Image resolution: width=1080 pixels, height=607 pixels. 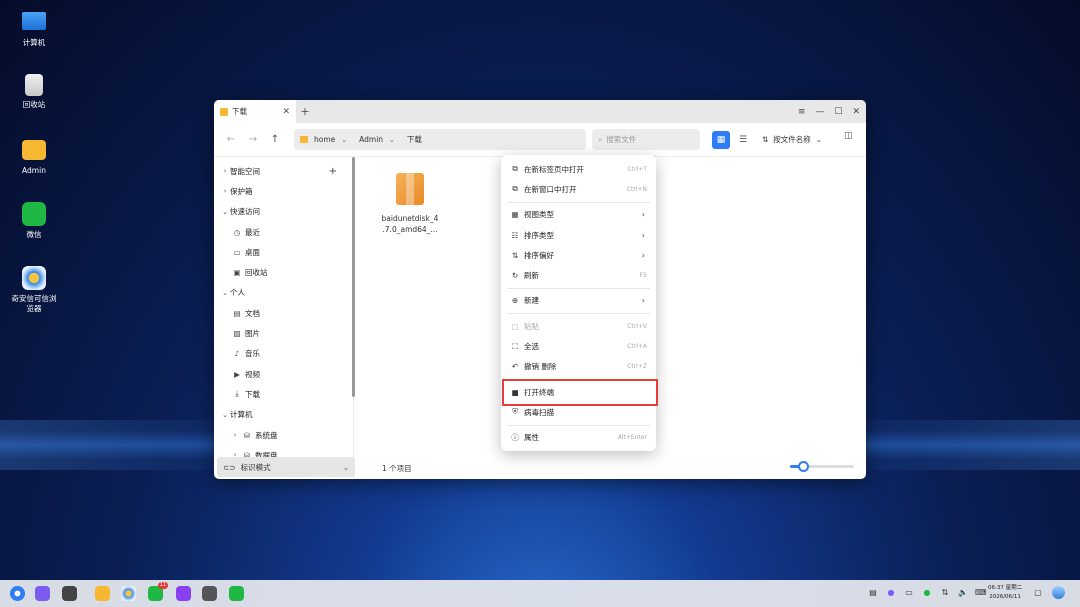 I want to click on minimize-icon: —, so click(x=819, y=112).